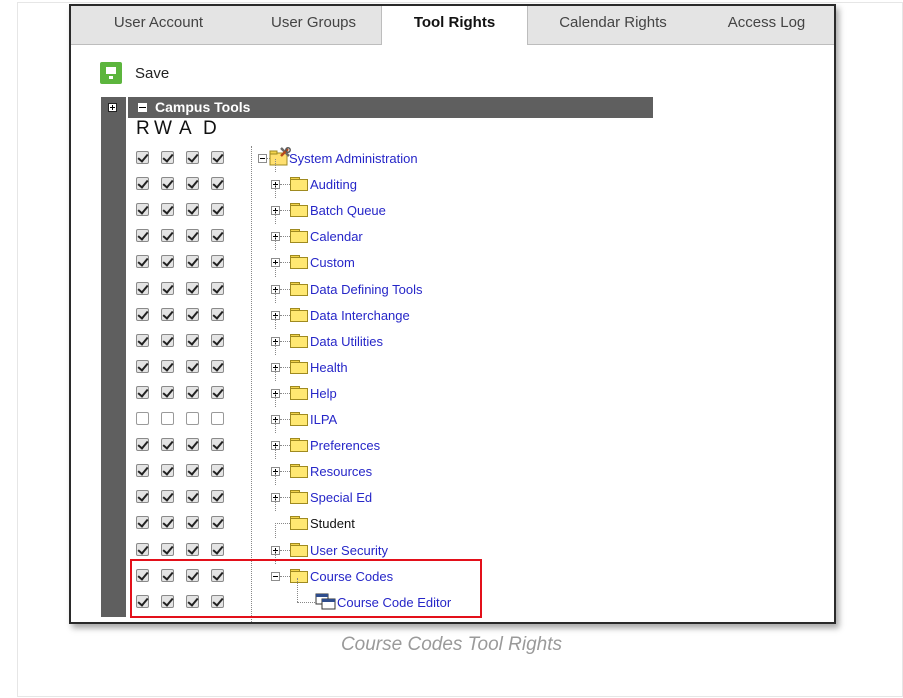 The image size is (903, 698). What do you see at coordinates (332, 263) in the screenshot?
I see `tree-item-label: Custom` at bounding box center [332, 263].